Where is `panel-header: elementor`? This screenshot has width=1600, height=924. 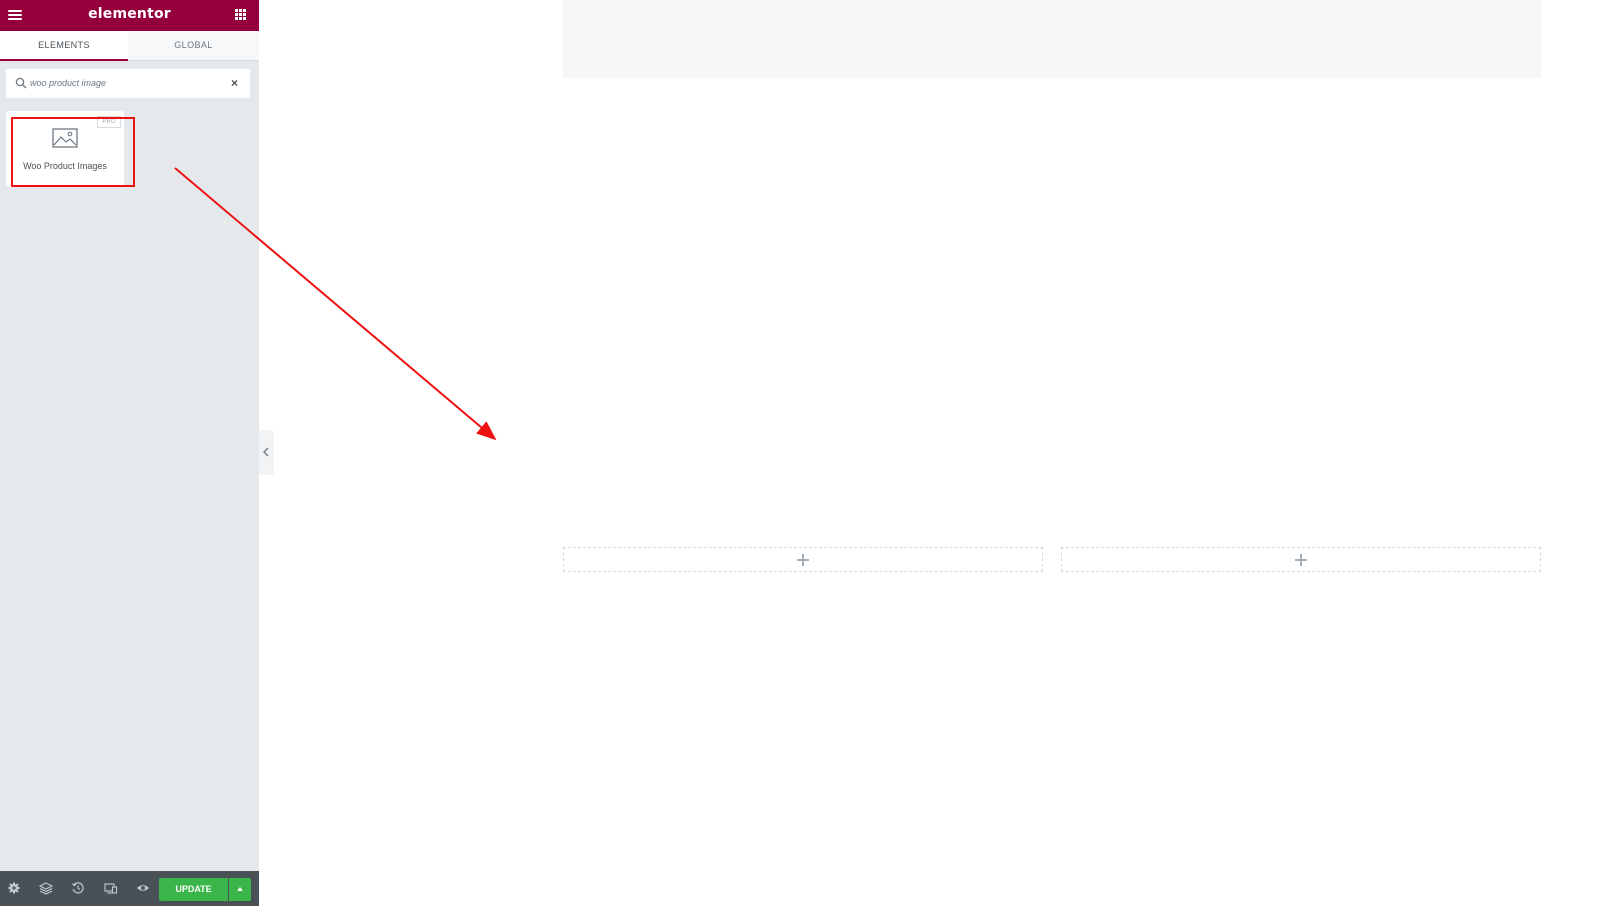
panel-header: elementor is located at coordinates (129, 15).